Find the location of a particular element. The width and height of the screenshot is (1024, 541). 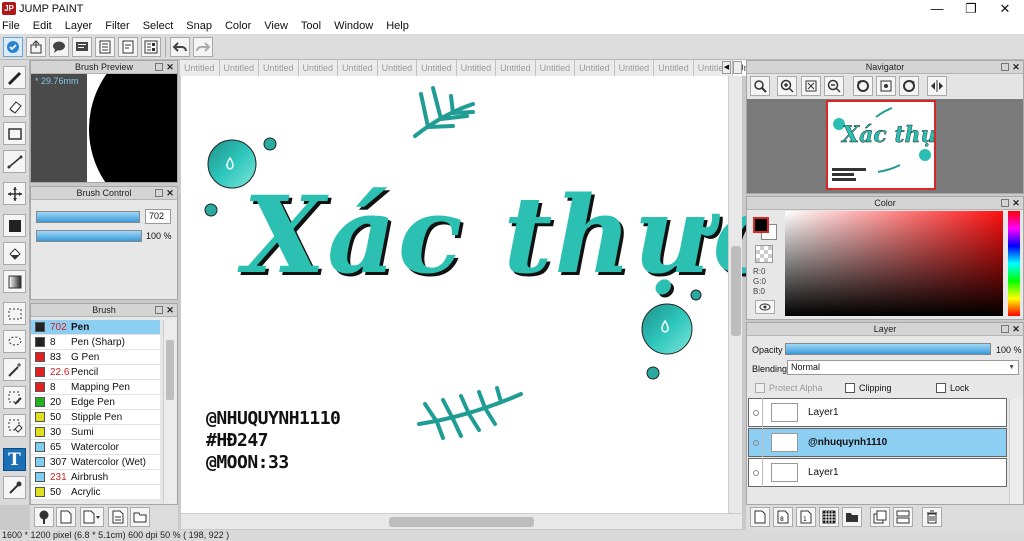

close-button: ✕ is located at coordinates (1005, 8).